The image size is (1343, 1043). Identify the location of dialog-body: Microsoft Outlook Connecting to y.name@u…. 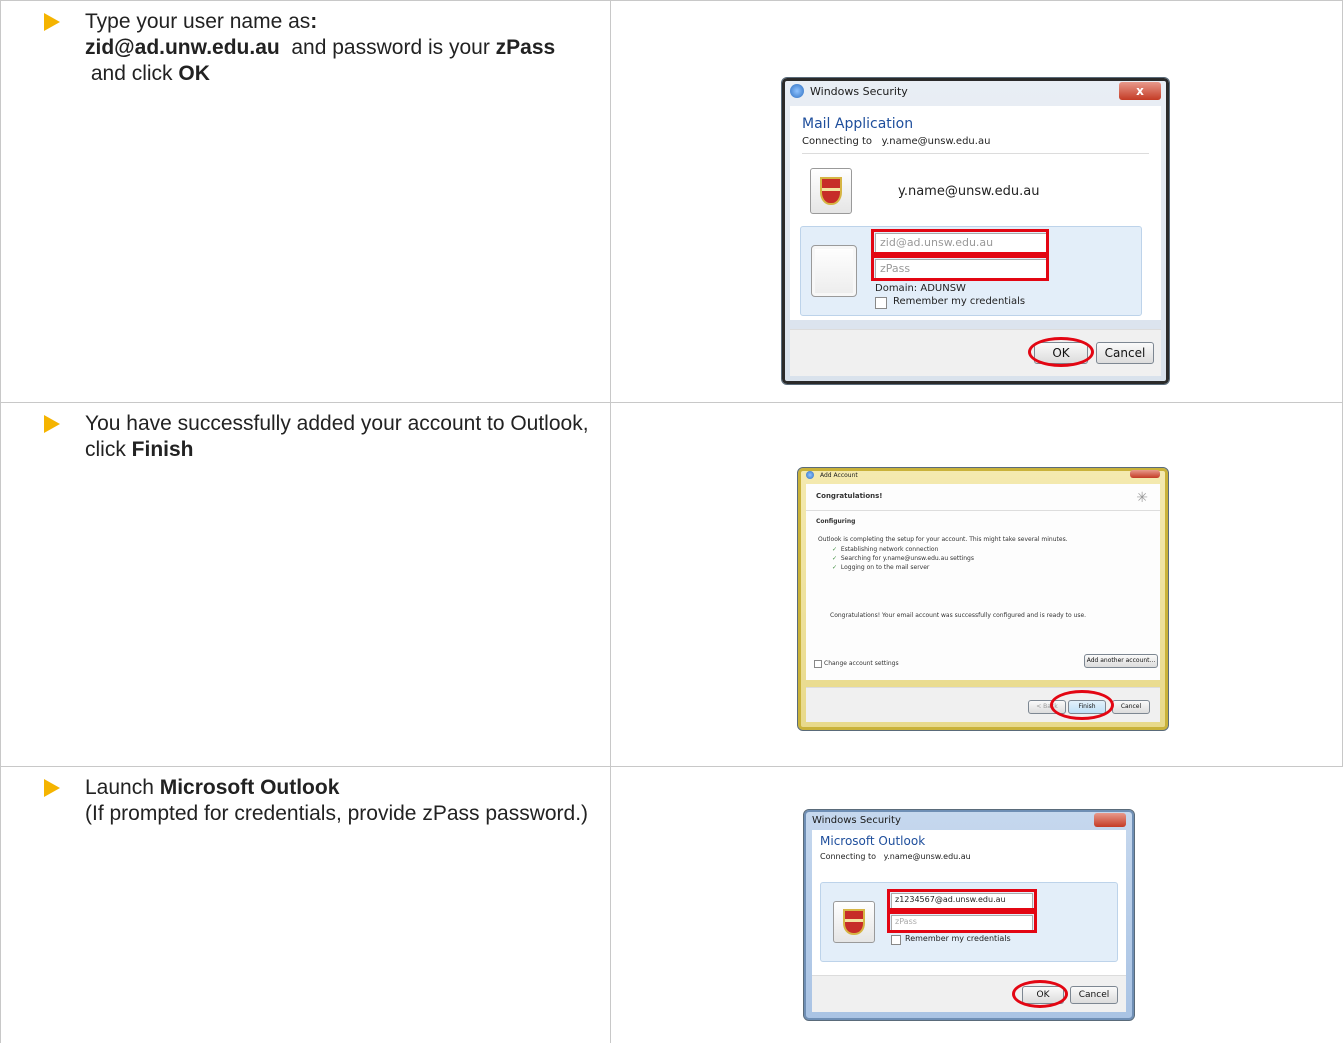
(969, 903).